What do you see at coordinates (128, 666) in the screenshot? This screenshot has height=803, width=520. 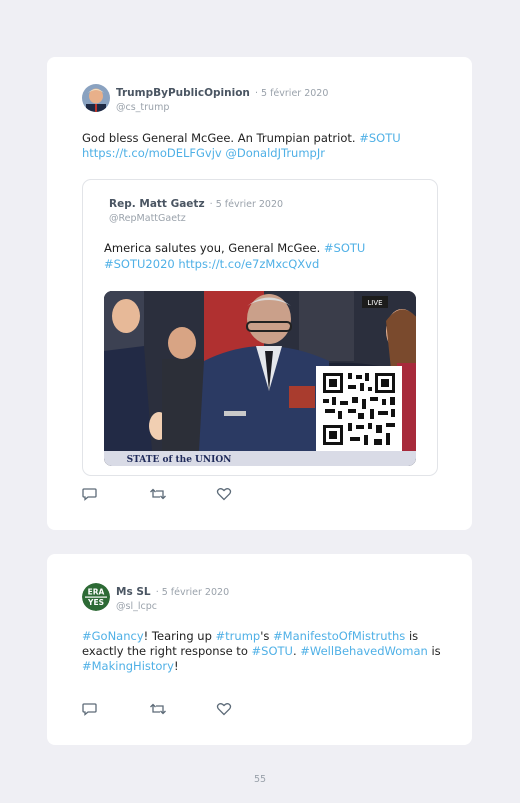 I see `hashtag-link: #MakingHistory` at bounding box center [128, 666].